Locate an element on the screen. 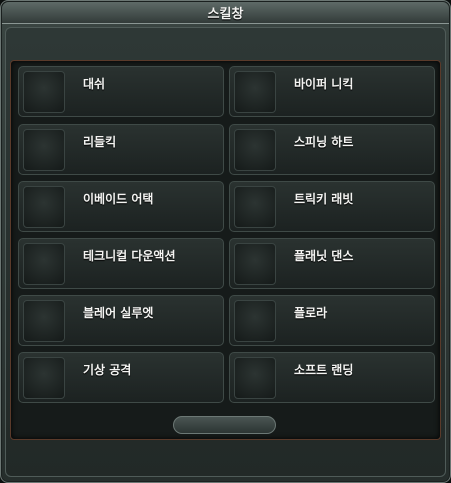 Image resolution: width=451 pixels, height=483 pixels. skill-left-6: 기상 공격 is located at coordinates (121, 377).